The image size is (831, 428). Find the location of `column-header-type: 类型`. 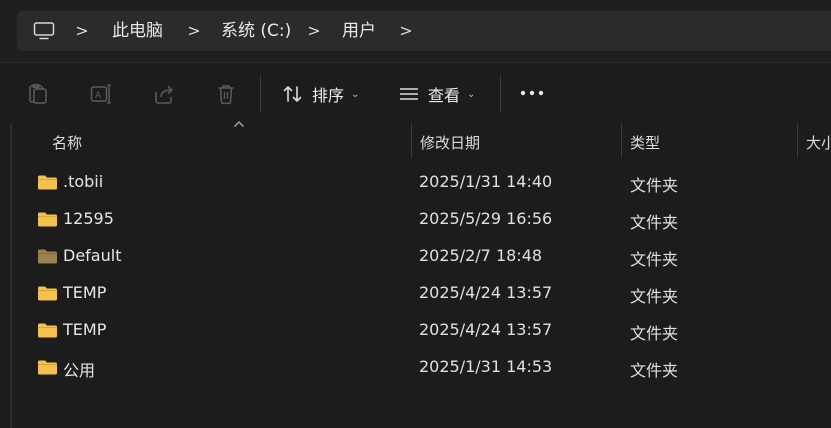

column-header-type: 类型 is located at coordinates (645, 142).